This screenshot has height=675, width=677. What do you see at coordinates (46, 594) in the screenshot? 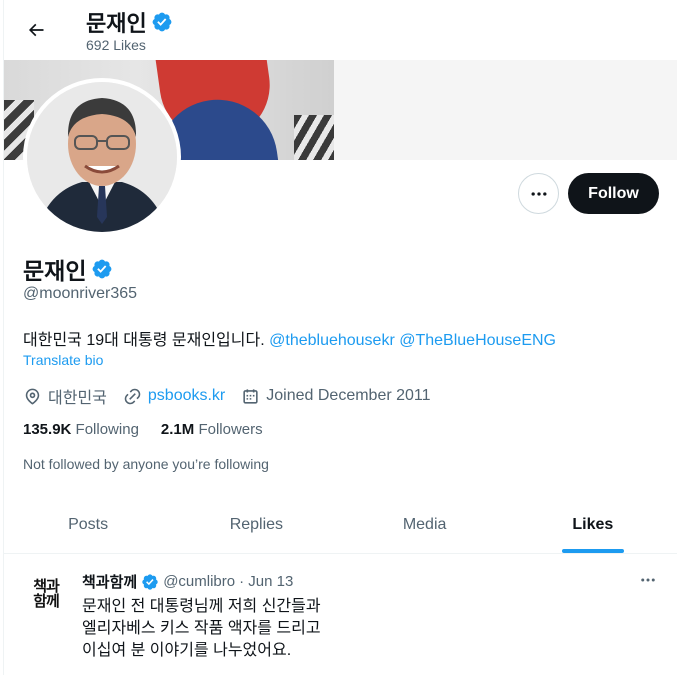
I see `tweet-author-avatar: 책과 함께` at bounding box center [46, 594].